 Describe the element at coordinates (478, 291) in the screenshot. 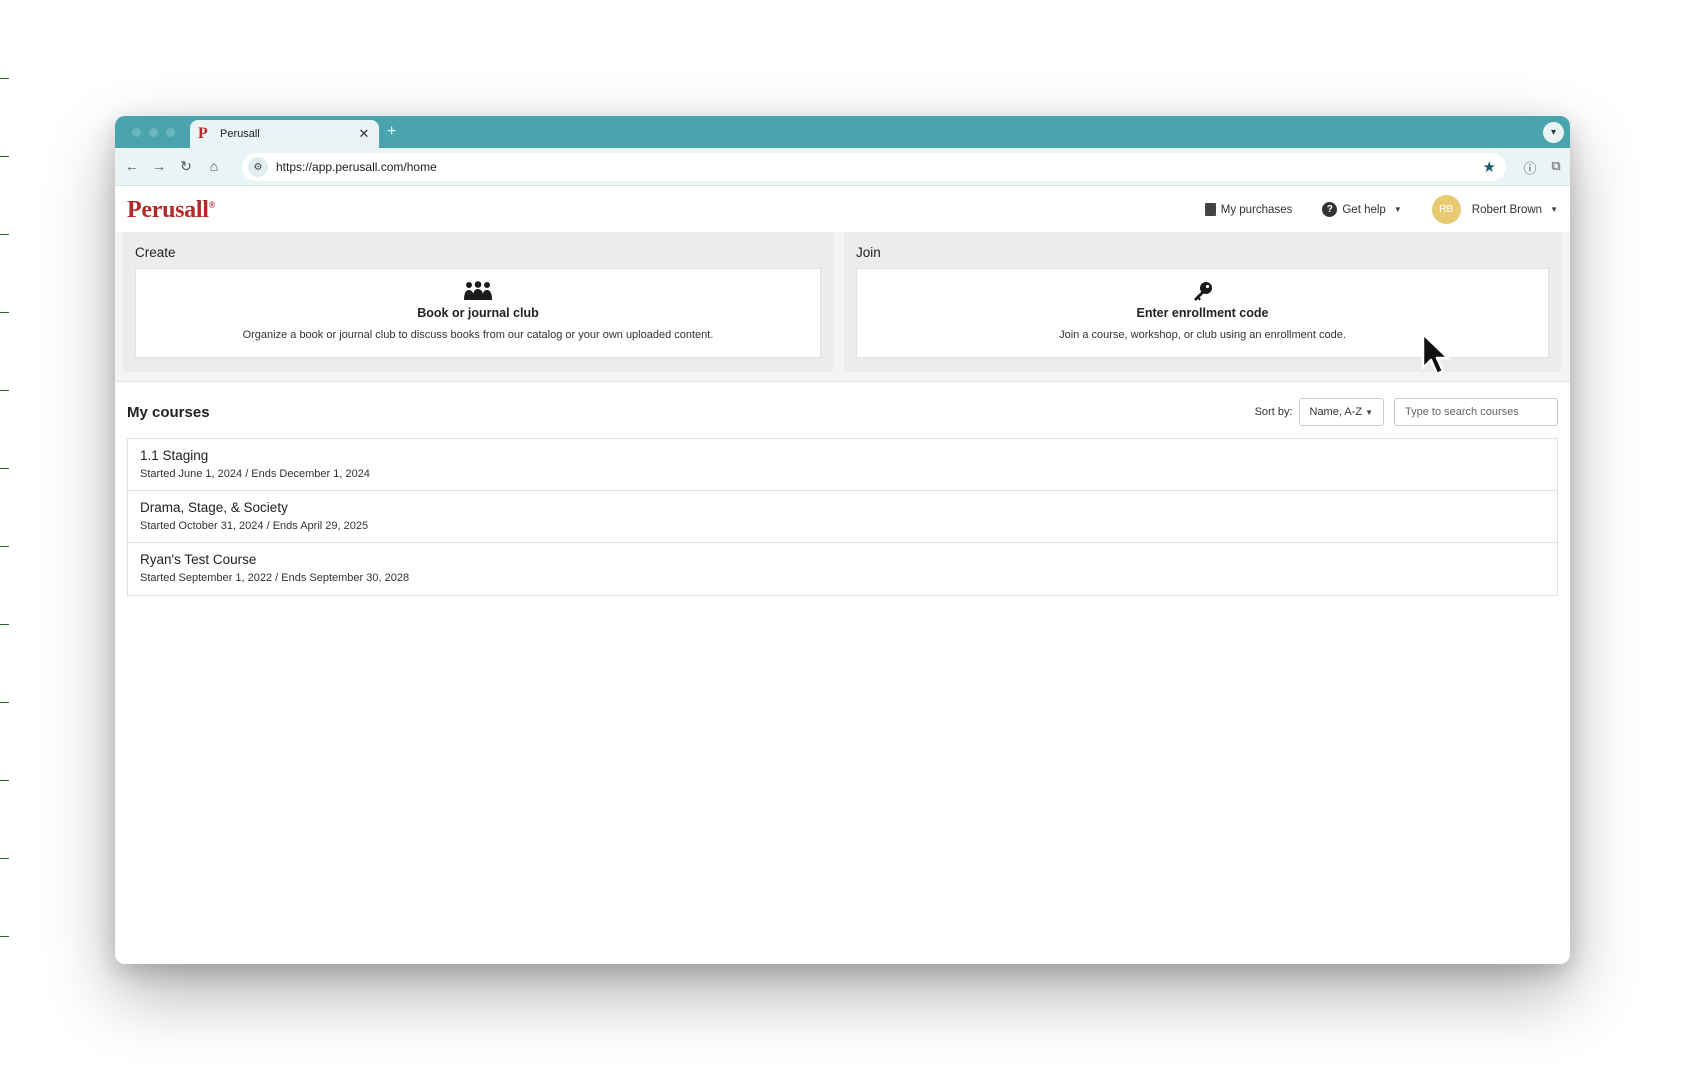

I see `group-icon` at that location.